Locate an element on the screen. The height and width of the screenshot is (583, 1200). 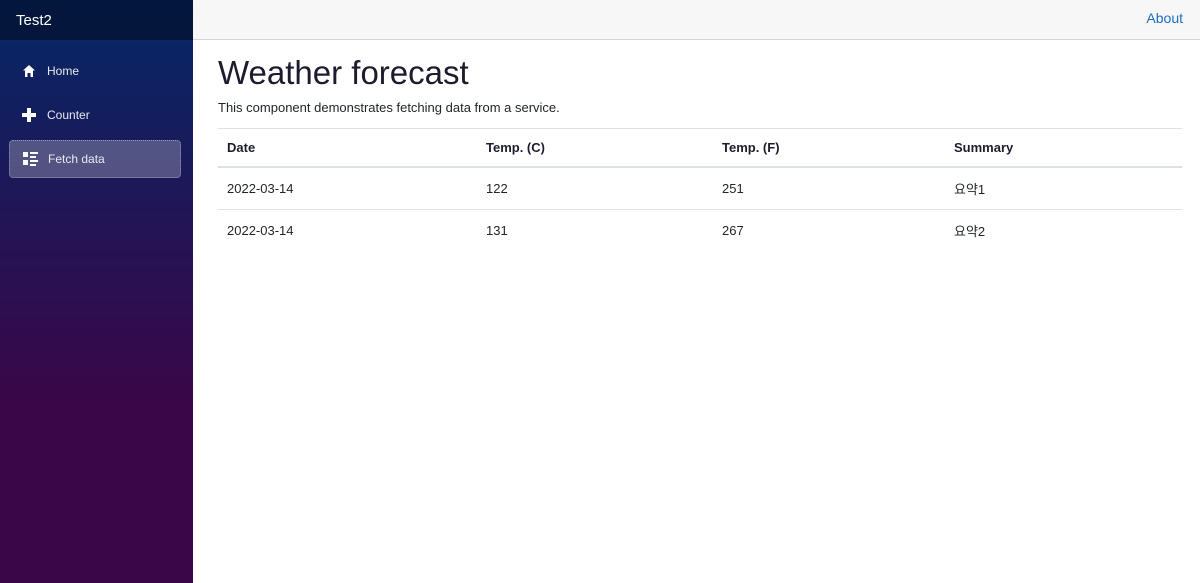
nav-item-label: Fetch data is located at coordinates (76, 159).